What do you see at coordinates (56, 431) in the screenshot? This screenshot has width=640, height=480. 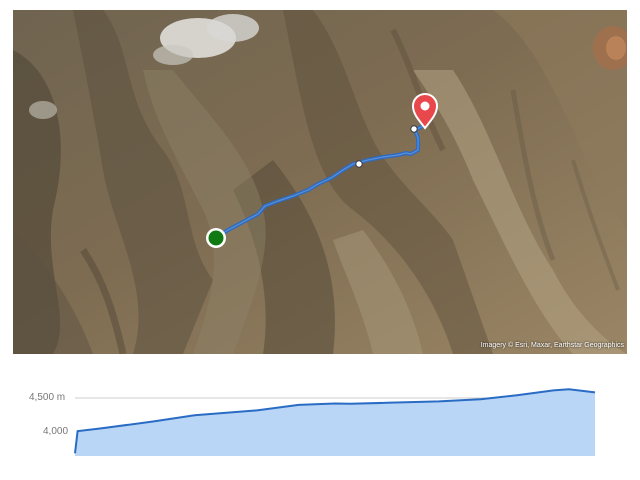 I see `y-tick-label: 4,000` at bounding box center [56, 431].